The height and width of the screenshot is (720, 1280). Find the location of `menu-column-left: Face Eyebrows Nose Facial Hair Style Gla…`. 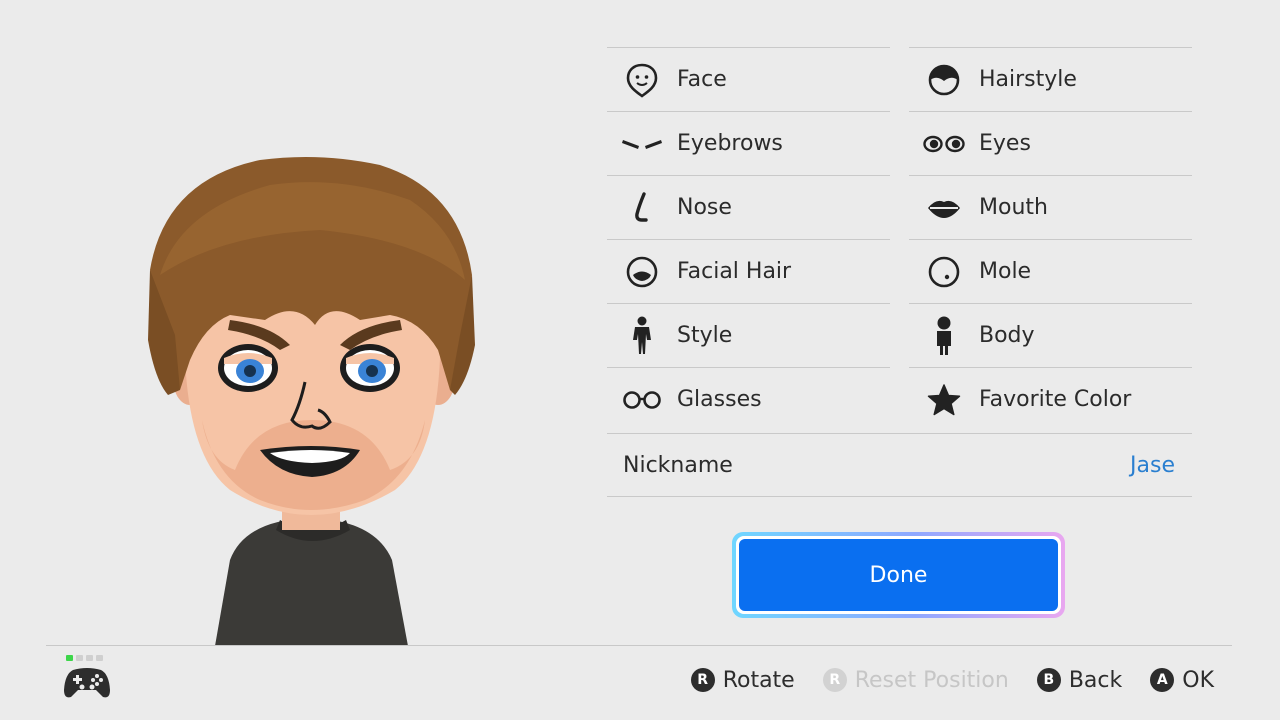

menu-column-left: Face Eyebrows Nose Facial Hair Style Gla… is located at coordinates (748, 239).